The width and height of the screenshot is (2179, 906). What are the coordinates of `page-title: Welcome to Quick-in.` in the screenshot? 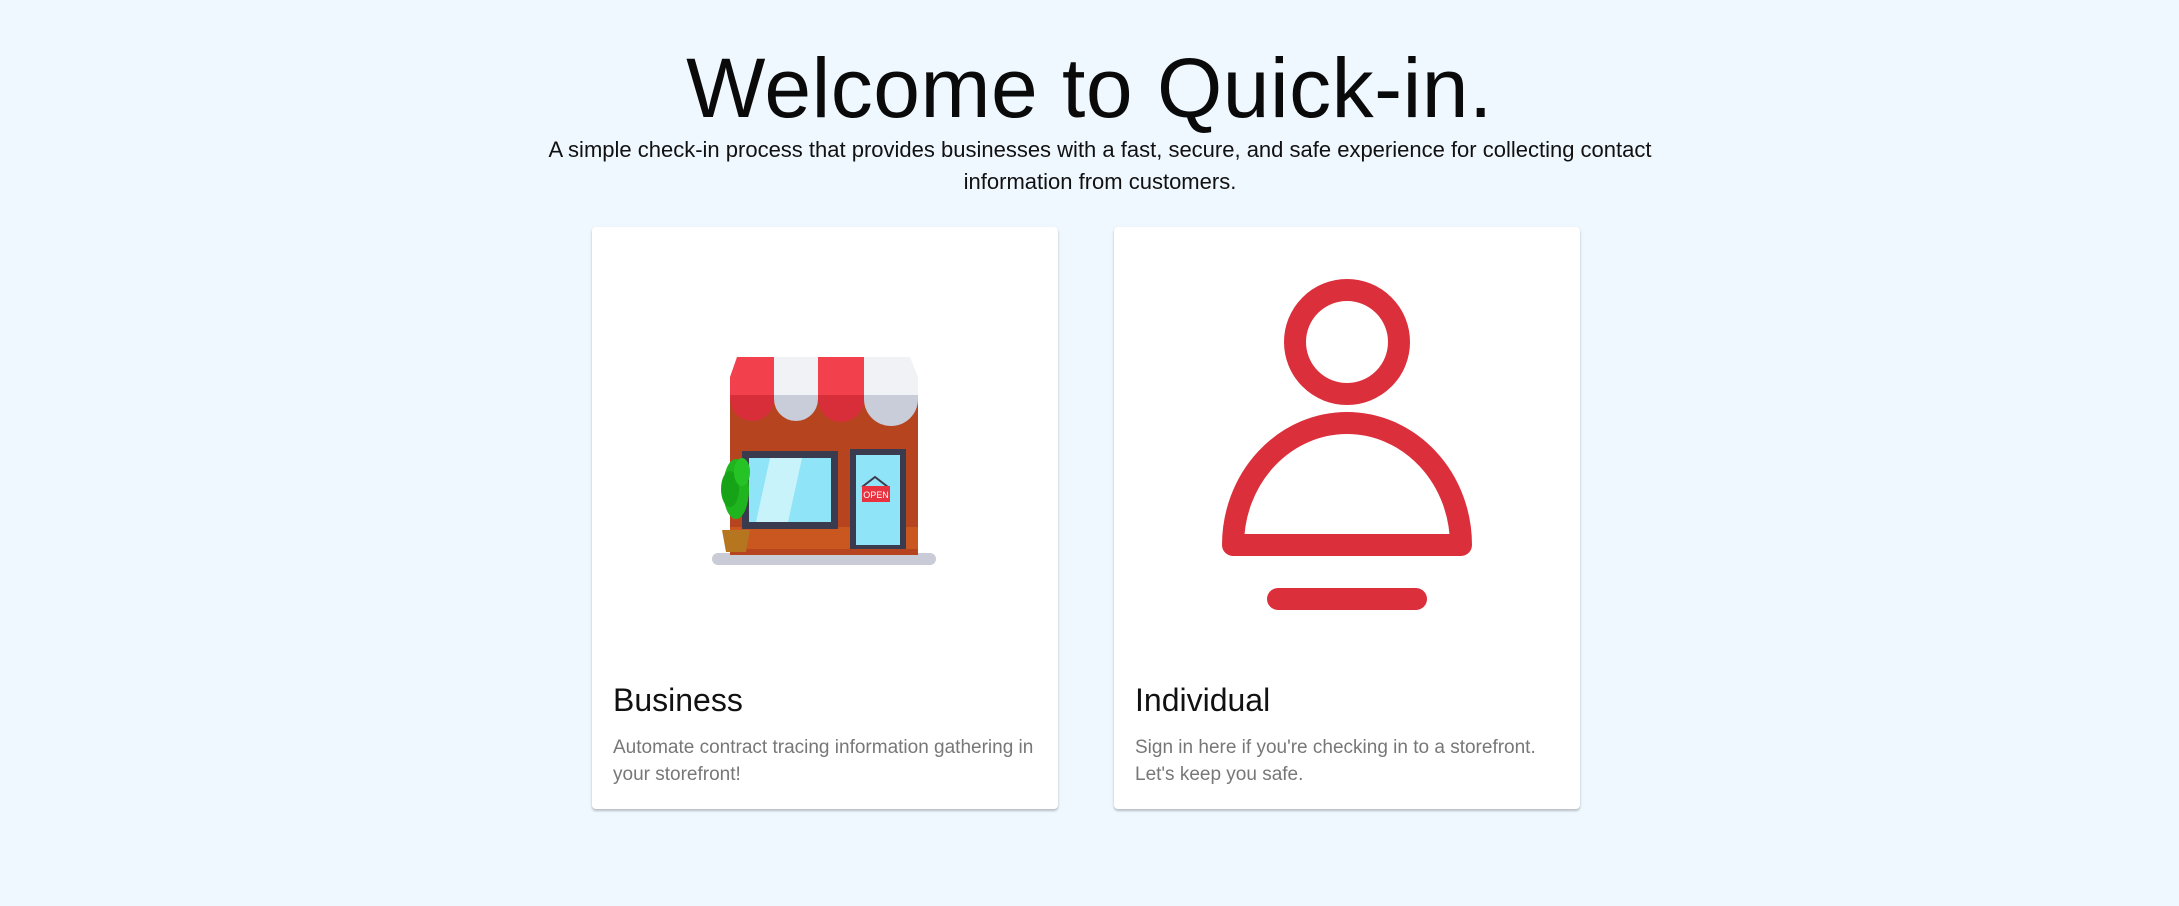 It's located at (1089, 88).